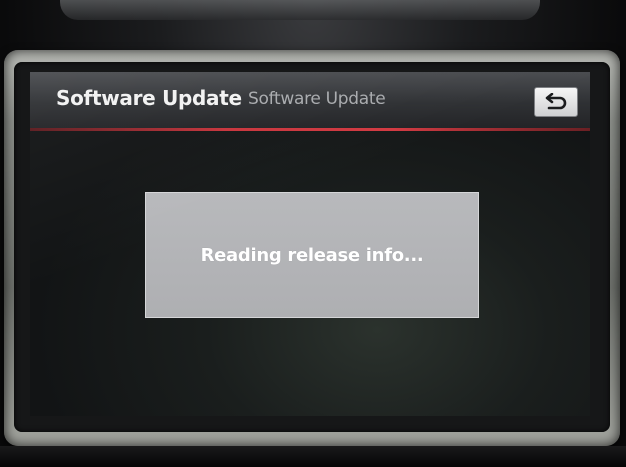  I want to click on header-bar: Software Update Software Update, so click(310, 100).